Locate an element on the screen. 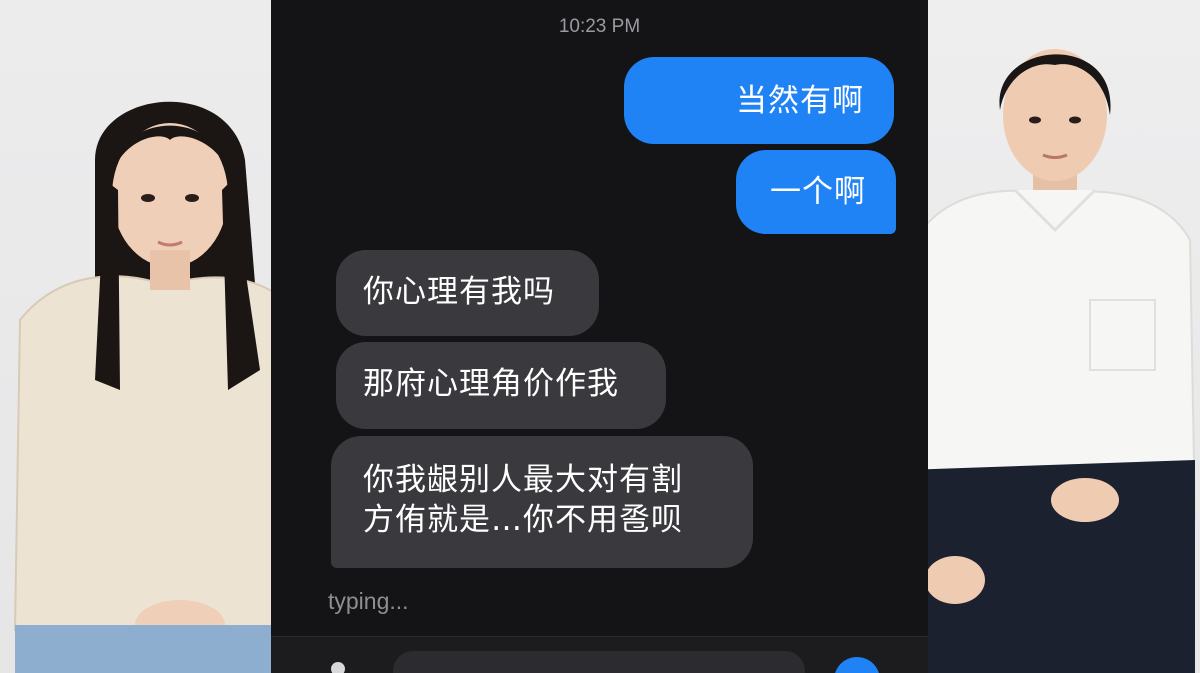 The width and height of the screenshot is (1200, 673). incoming-message-text: 你心理有我吗 is located at coordinates (459, 292).